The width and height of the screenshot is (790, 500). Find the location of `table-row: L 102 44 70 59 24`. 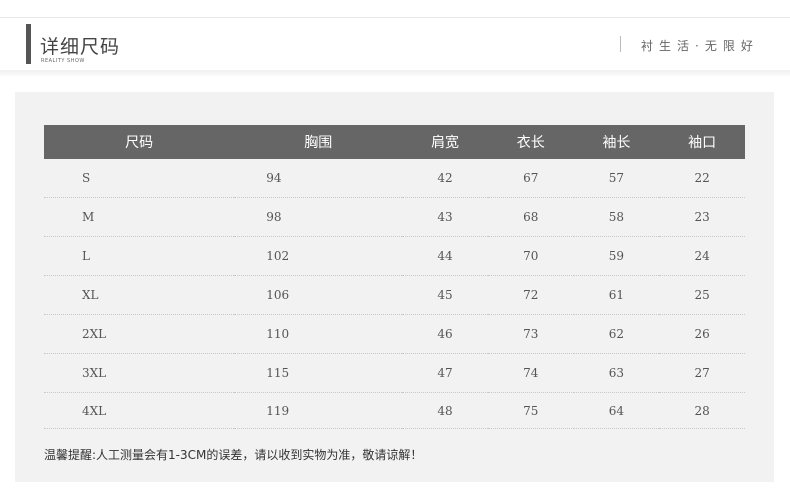

table-row: L 102 44 70 59 24 is located at coordinates (394, 256).